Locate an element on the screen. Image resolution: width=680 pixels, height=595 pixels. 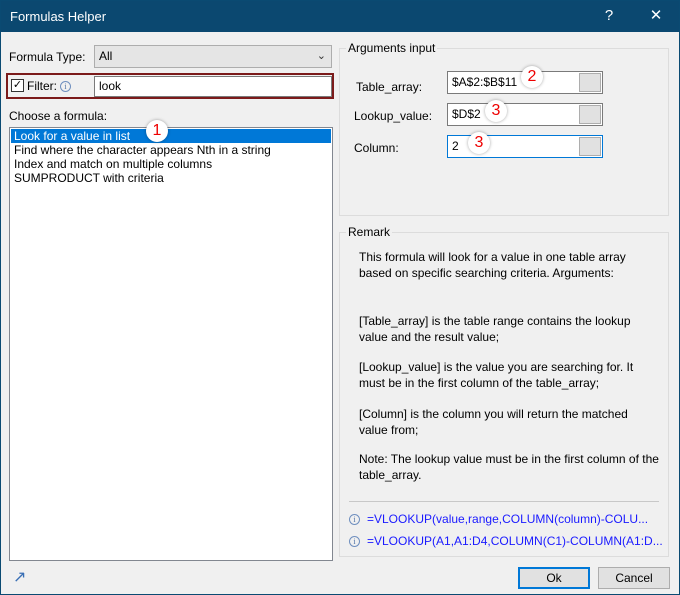
column-label: Column: is located at coordinates (376, 148).